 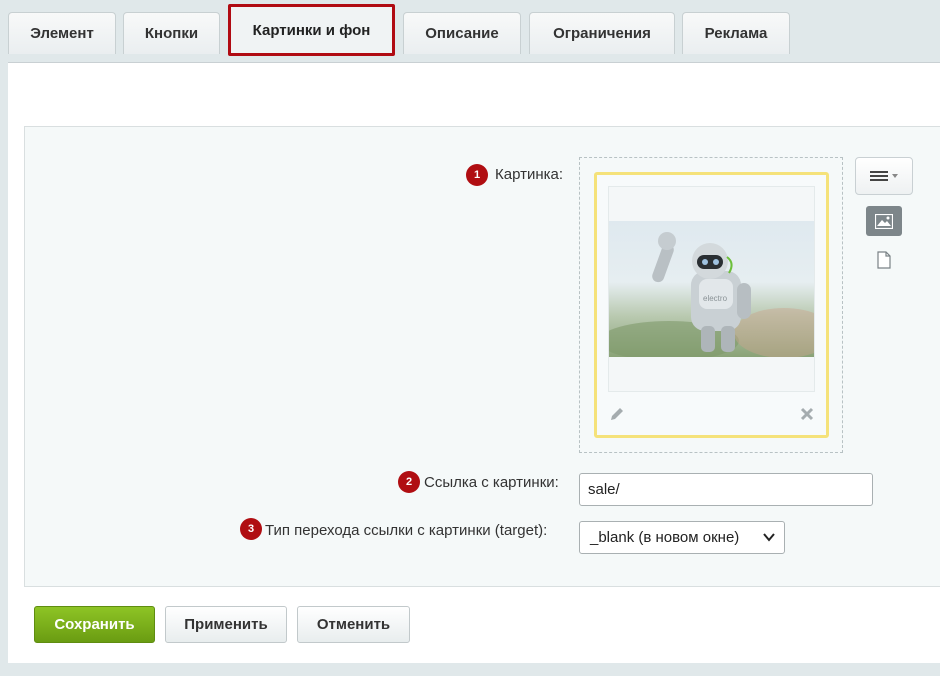 I want to click on image-icon, so click(x=884, y=221).